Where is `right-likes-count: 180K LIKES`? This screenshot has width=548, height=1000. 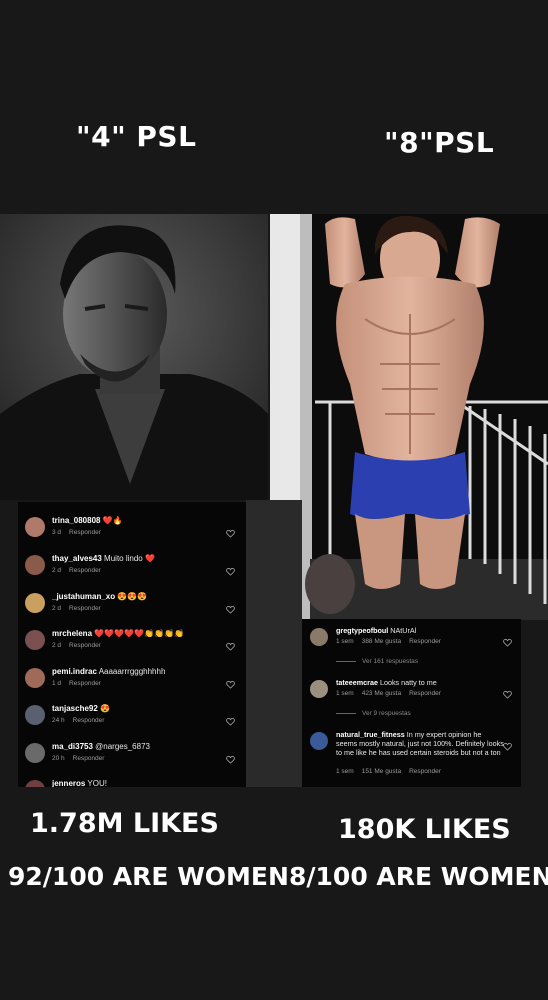 right-likes-count: 180K LIKES is located at coordinates (424, 829).